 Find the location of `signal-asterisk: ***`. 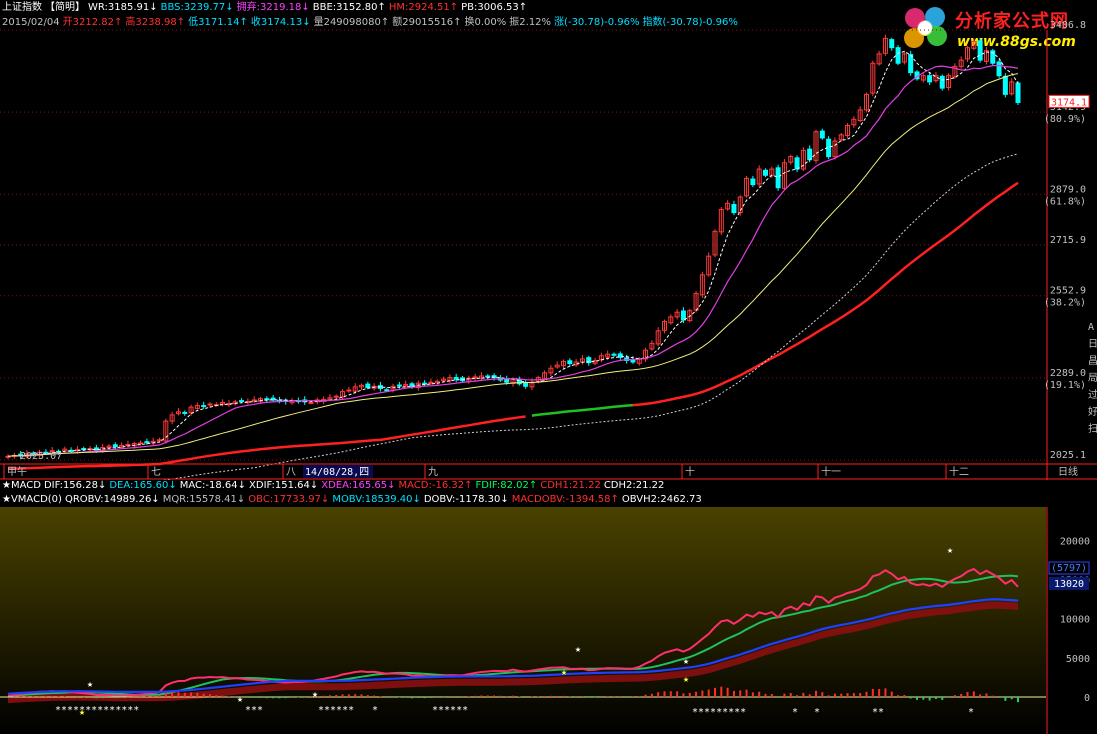

signal-asterisk: *** is located at coordinates (254, 710).